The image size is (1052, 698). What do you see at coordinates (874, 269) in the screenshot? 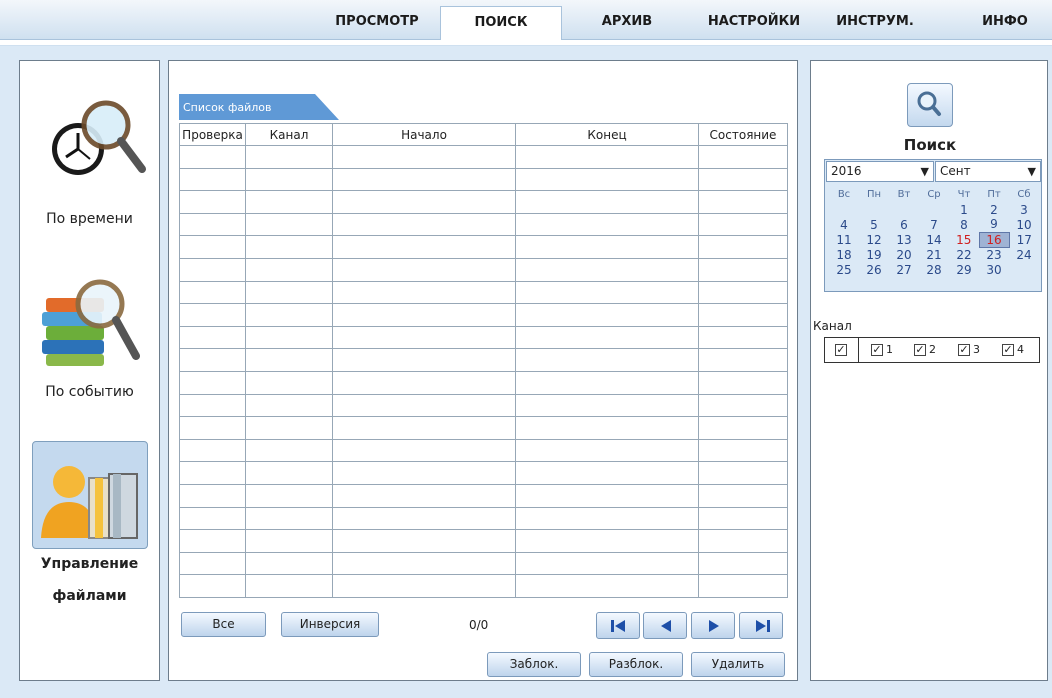
I see `calendar-day: 26` at bounding box center [874, 269].